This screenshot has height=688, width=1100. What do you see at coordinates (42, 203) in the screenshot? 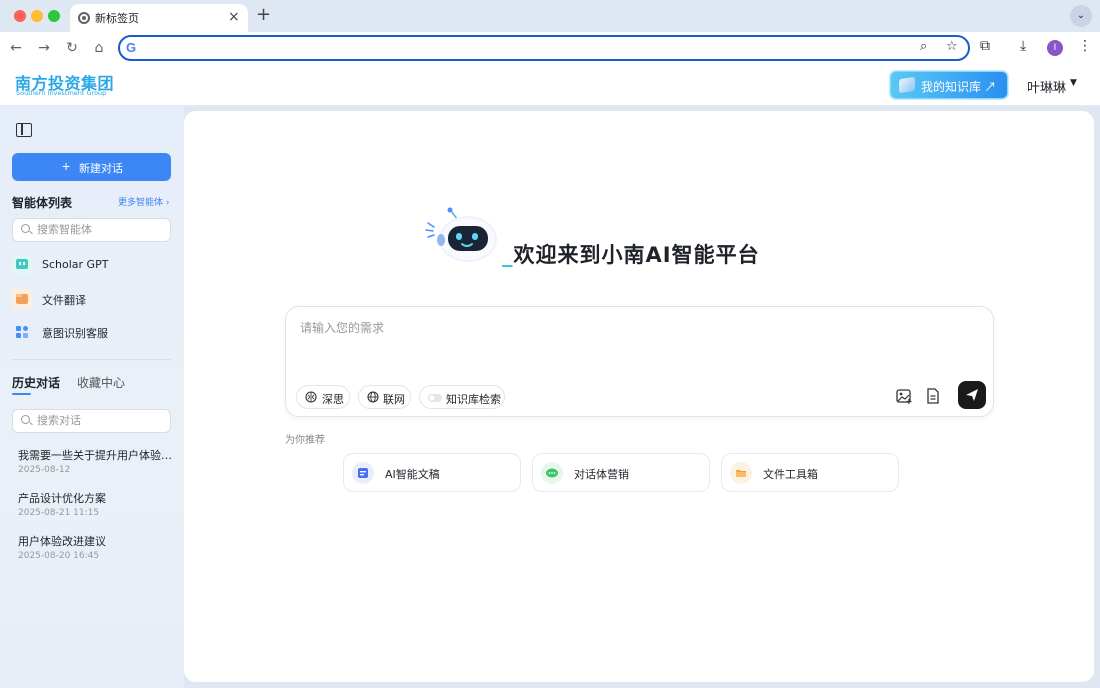
I see `agents-title: 智能体列表` at bounding box center [42, 203].